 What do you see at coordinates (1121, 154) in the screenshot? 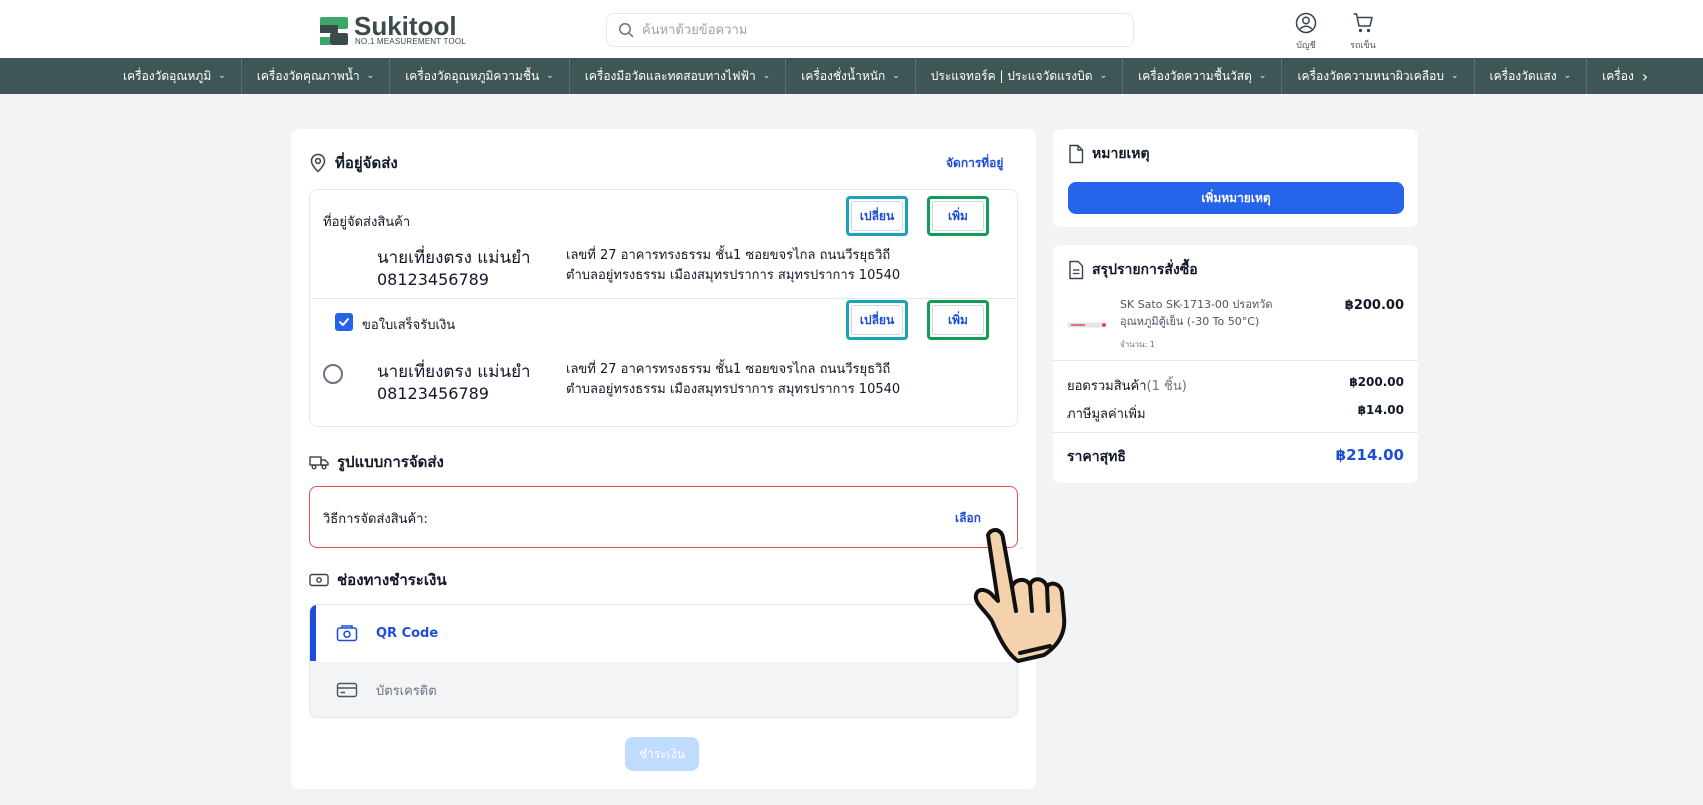
I see `section-title: หมายเหตุ` at bounding box center [1121, 154].